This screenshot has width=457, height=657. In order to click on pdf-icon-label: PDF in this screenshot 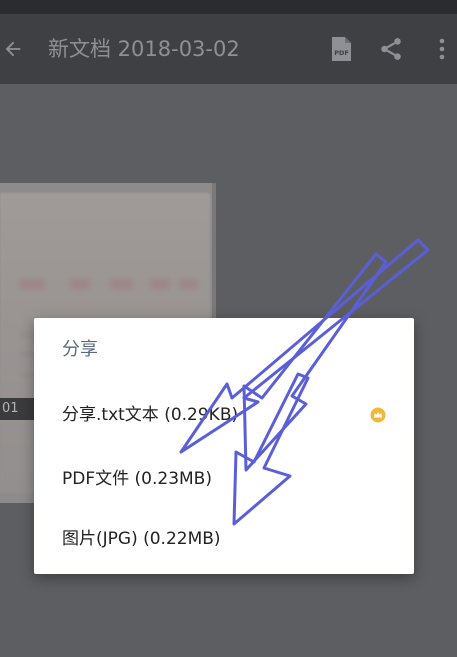, I will do `click(341, 53)`.